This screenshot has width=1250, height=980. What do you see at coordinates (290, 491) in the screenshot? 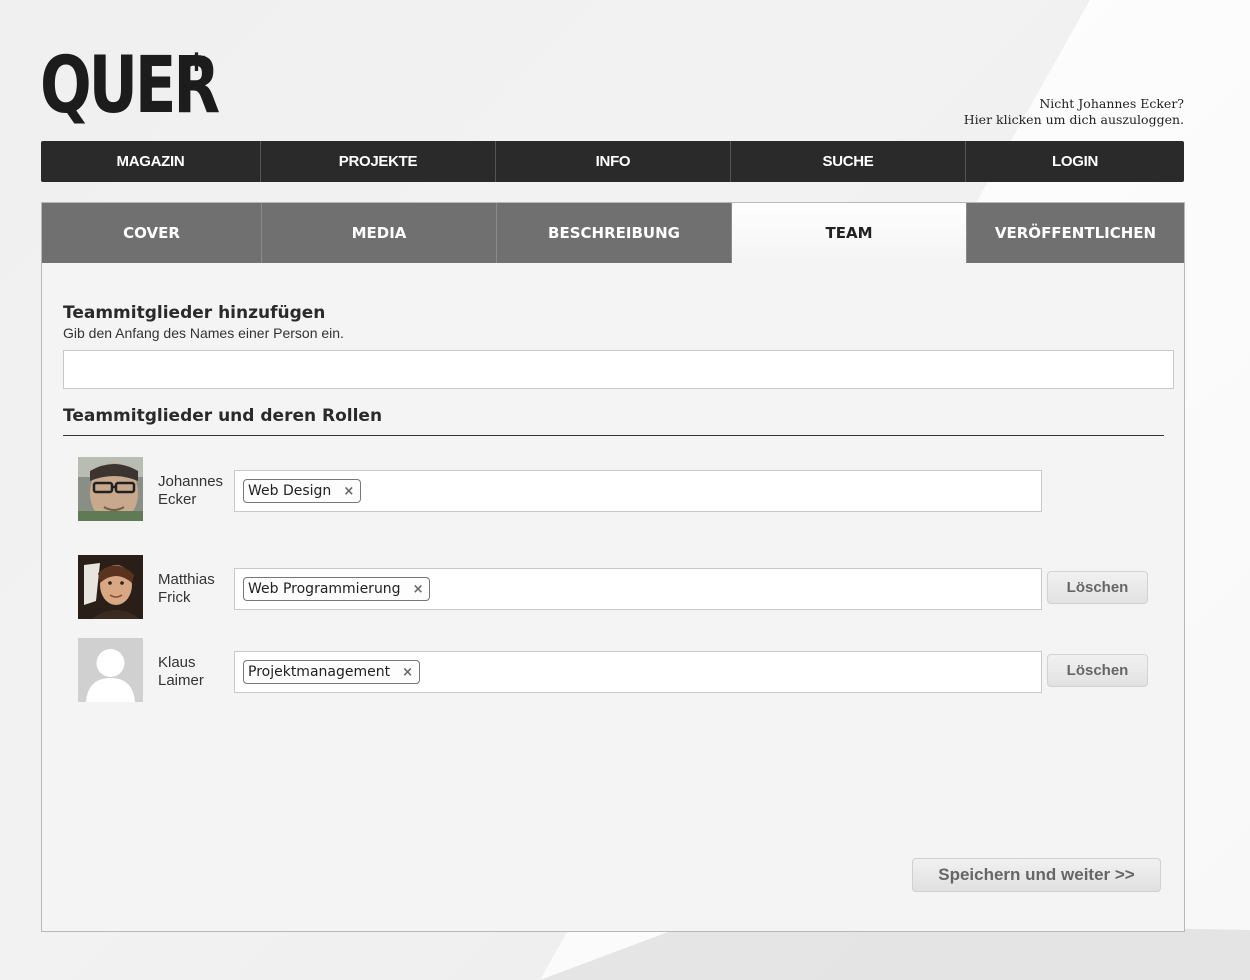
I see `role-tag-label: Web Design` at bounding box center [290, 491].